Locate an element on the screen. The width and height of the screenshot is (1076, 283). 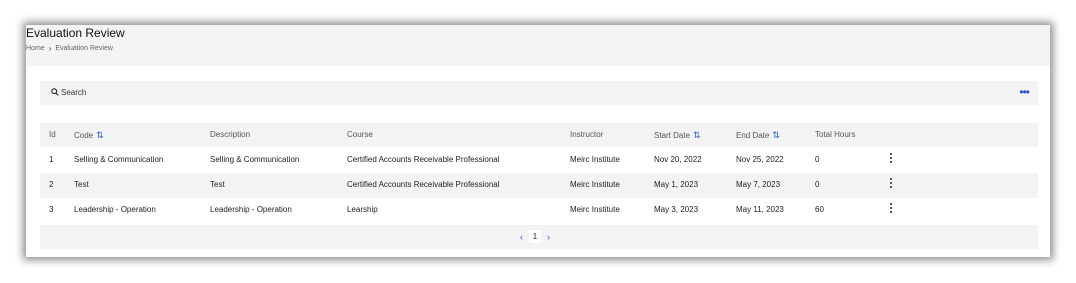
column-header-start-date: Start Date ⇅ is located at coordinates (677, 135).